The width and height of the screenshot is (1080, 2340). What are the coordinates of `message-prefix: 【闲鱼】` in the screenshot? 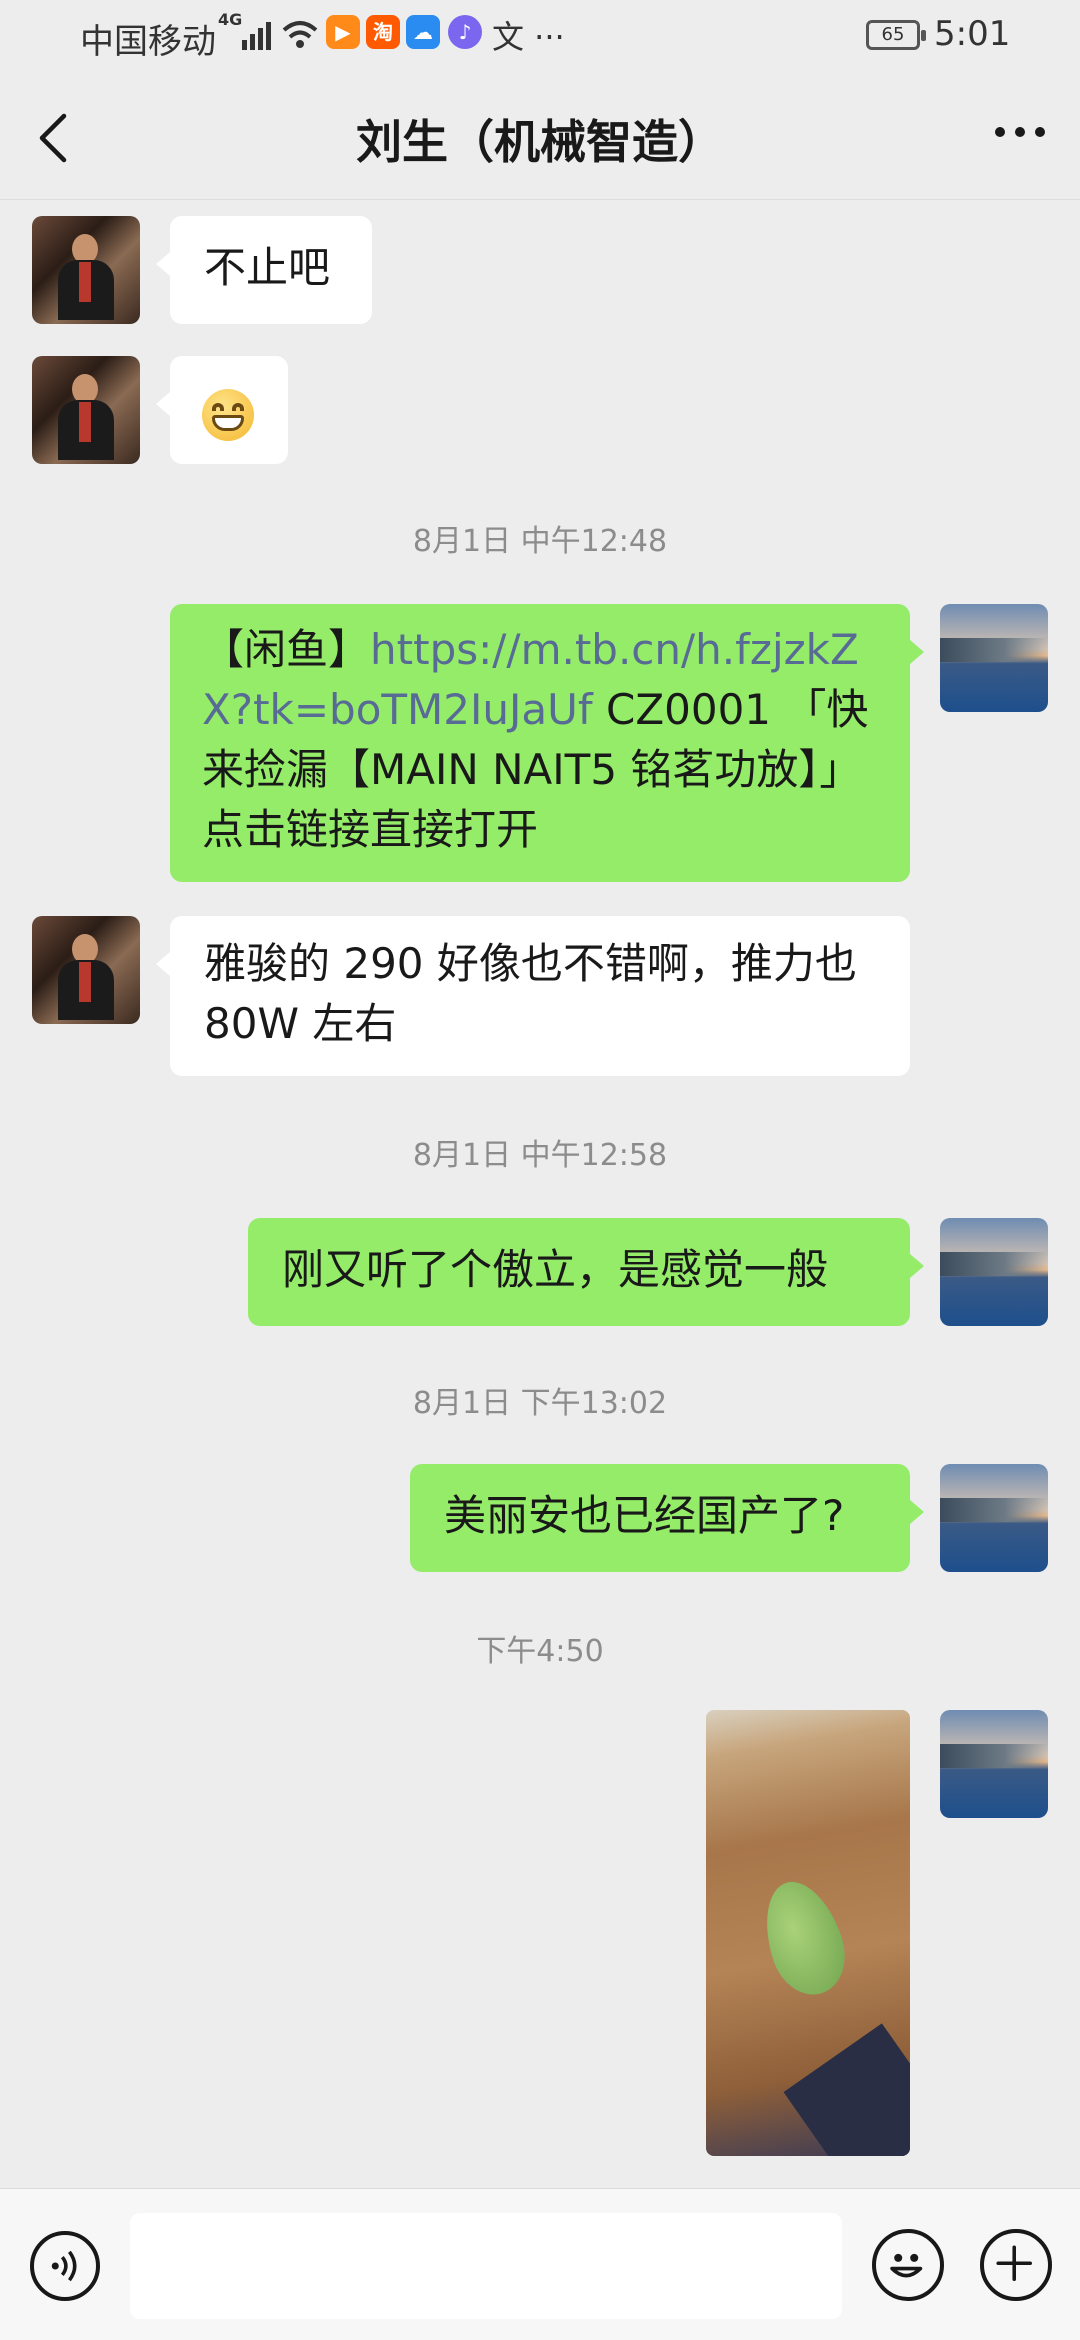 It's located at (286, 649).